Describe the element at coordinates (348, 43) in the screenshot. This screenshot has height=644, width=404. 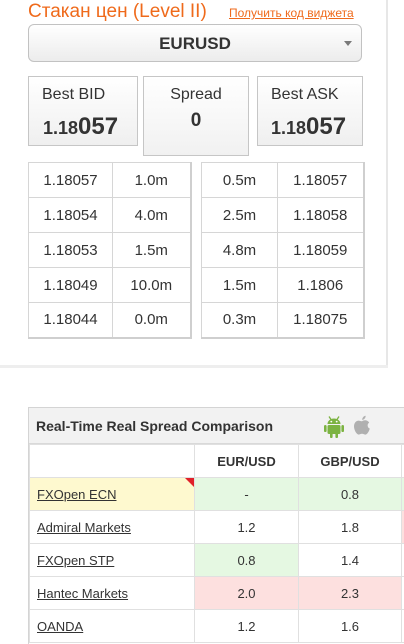
I see `chevron-down-icon` at that location.